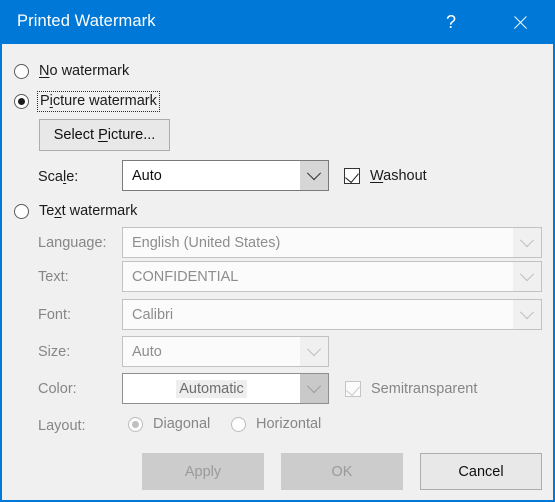 The image size is (555, 502). I want to click on color-value: Automatic, so click(211, 388).